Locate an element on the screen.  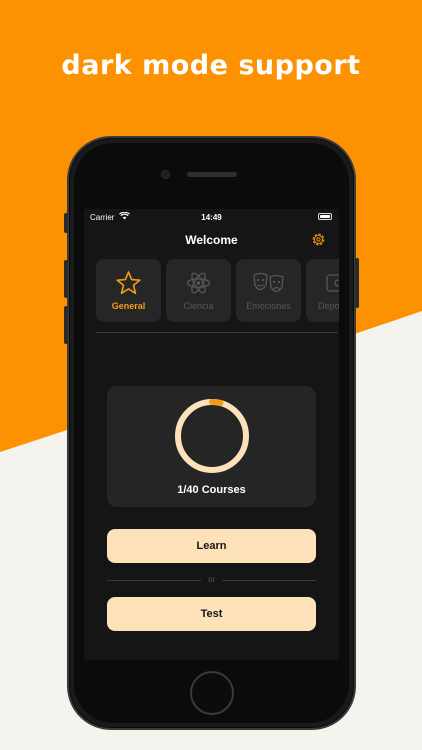
learn-button: Learn is located at coordinates (211, 546).